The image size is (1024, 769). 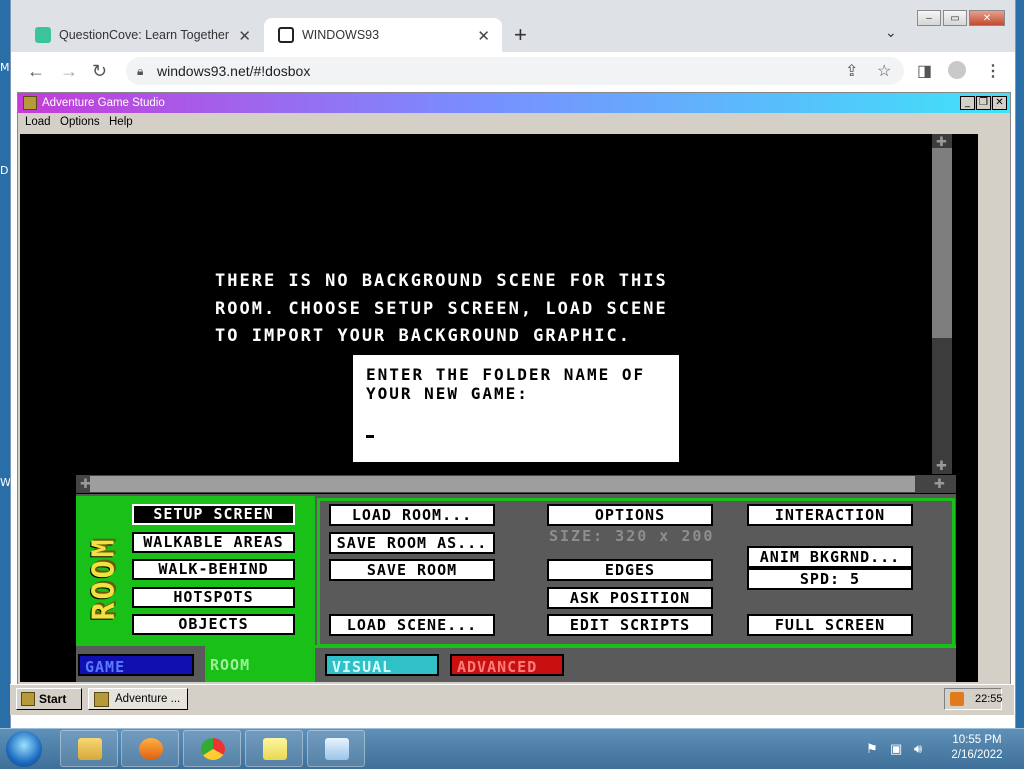 What do you see at coordinates (447, 393) in the screenshot?
I see `prompt-line: YOUR NEW GAME:` at bounding box center [447, 393].